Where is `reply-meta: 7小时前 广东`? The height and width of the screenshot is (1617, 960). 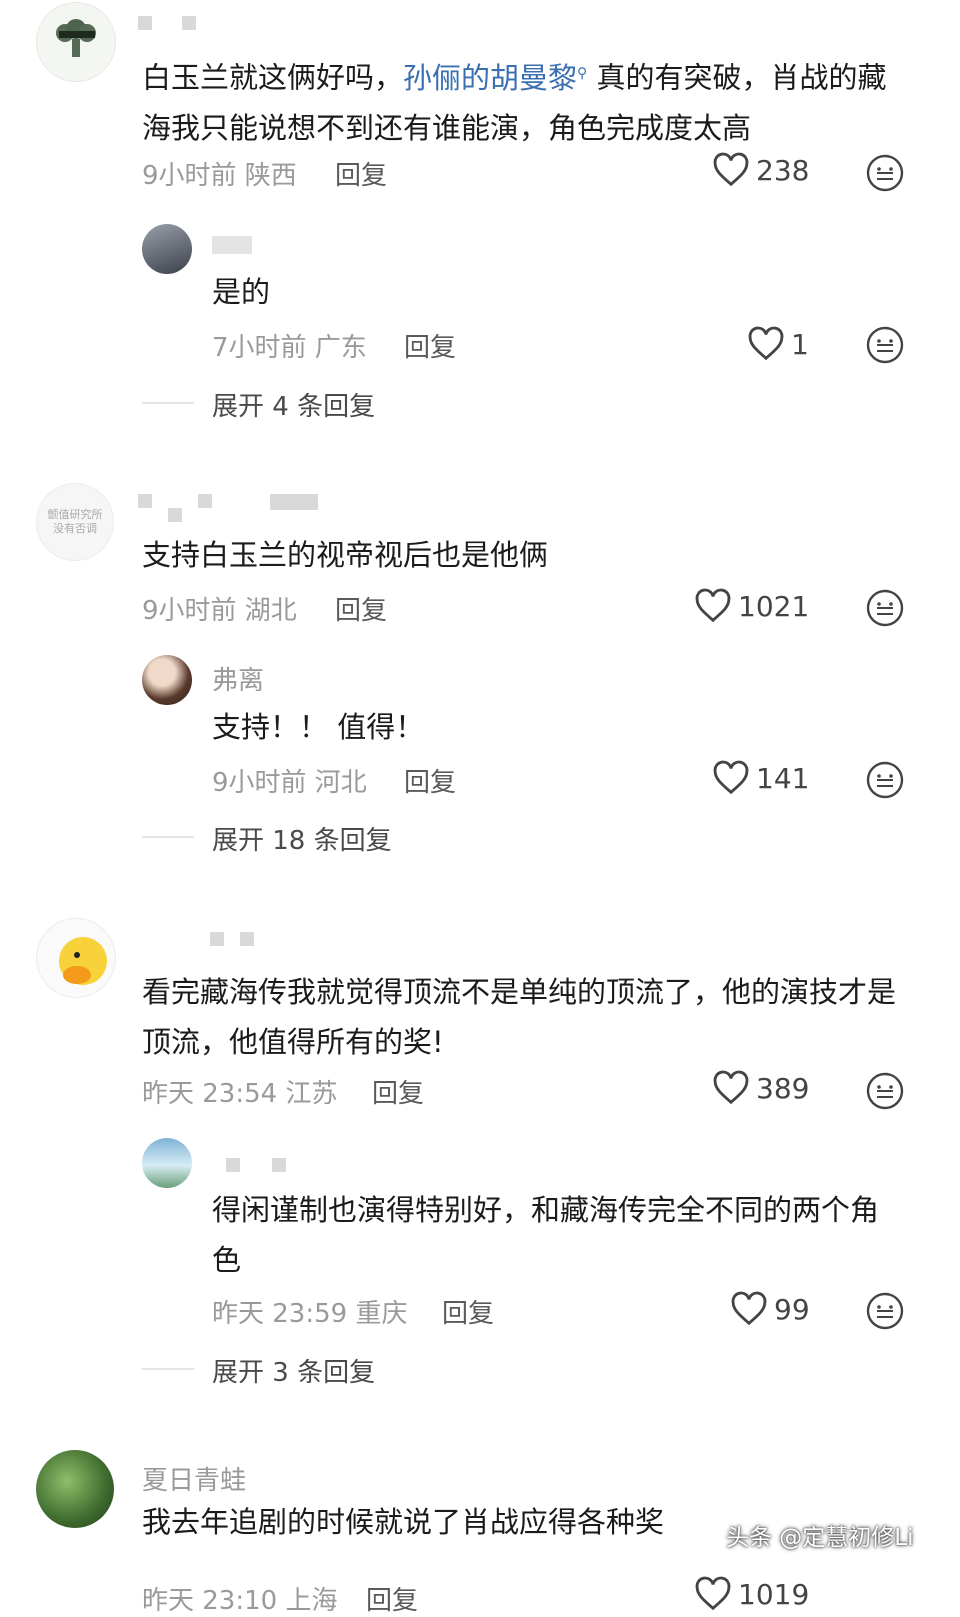 reply-meta: 7小时前 广东 is located at coordinates (289, 348).